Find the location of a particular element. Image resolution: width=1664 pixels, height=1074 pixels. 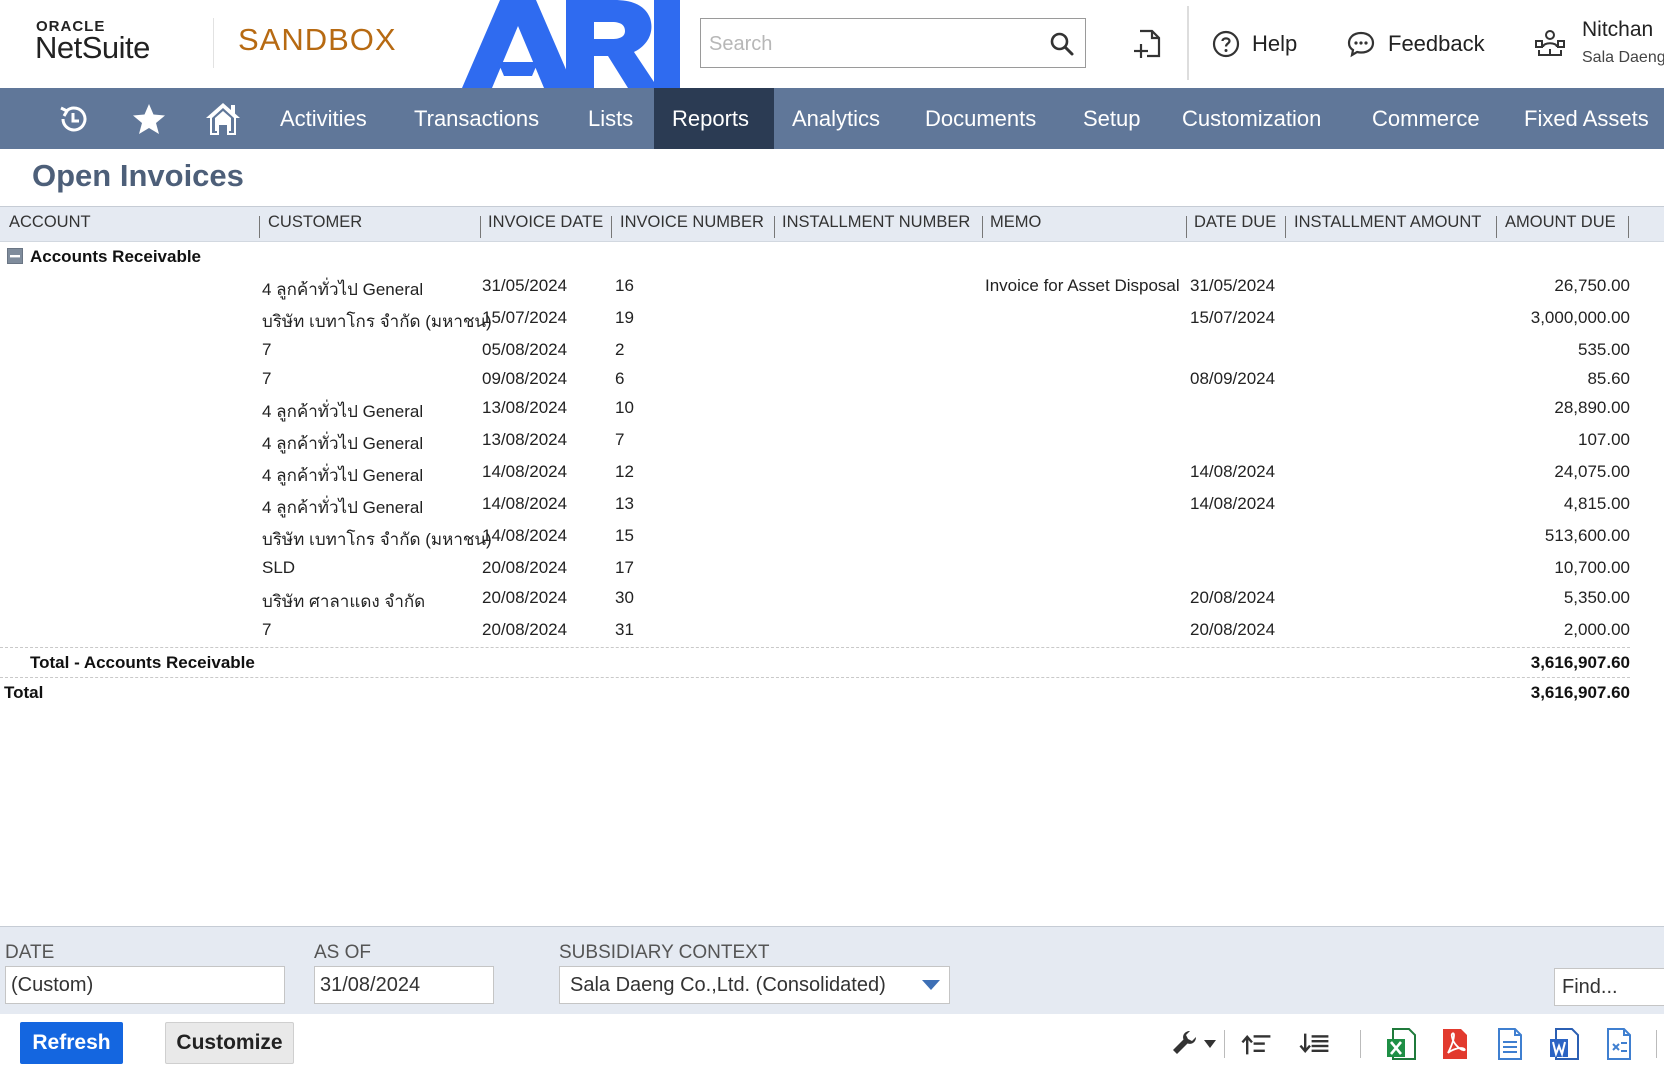

find-input is located at coordinates (1612, 987).